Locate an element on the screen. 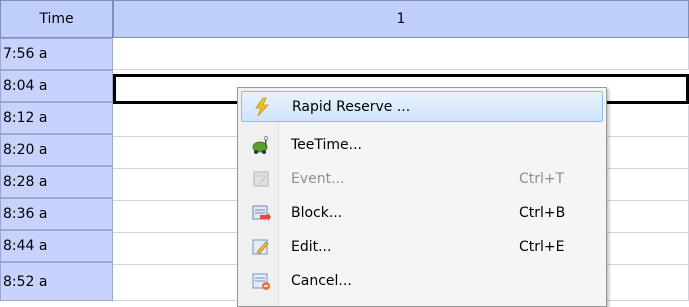 This screenshot has height=307, width=689. time-cell: 8:52 a is located at coordinates (56, 281).